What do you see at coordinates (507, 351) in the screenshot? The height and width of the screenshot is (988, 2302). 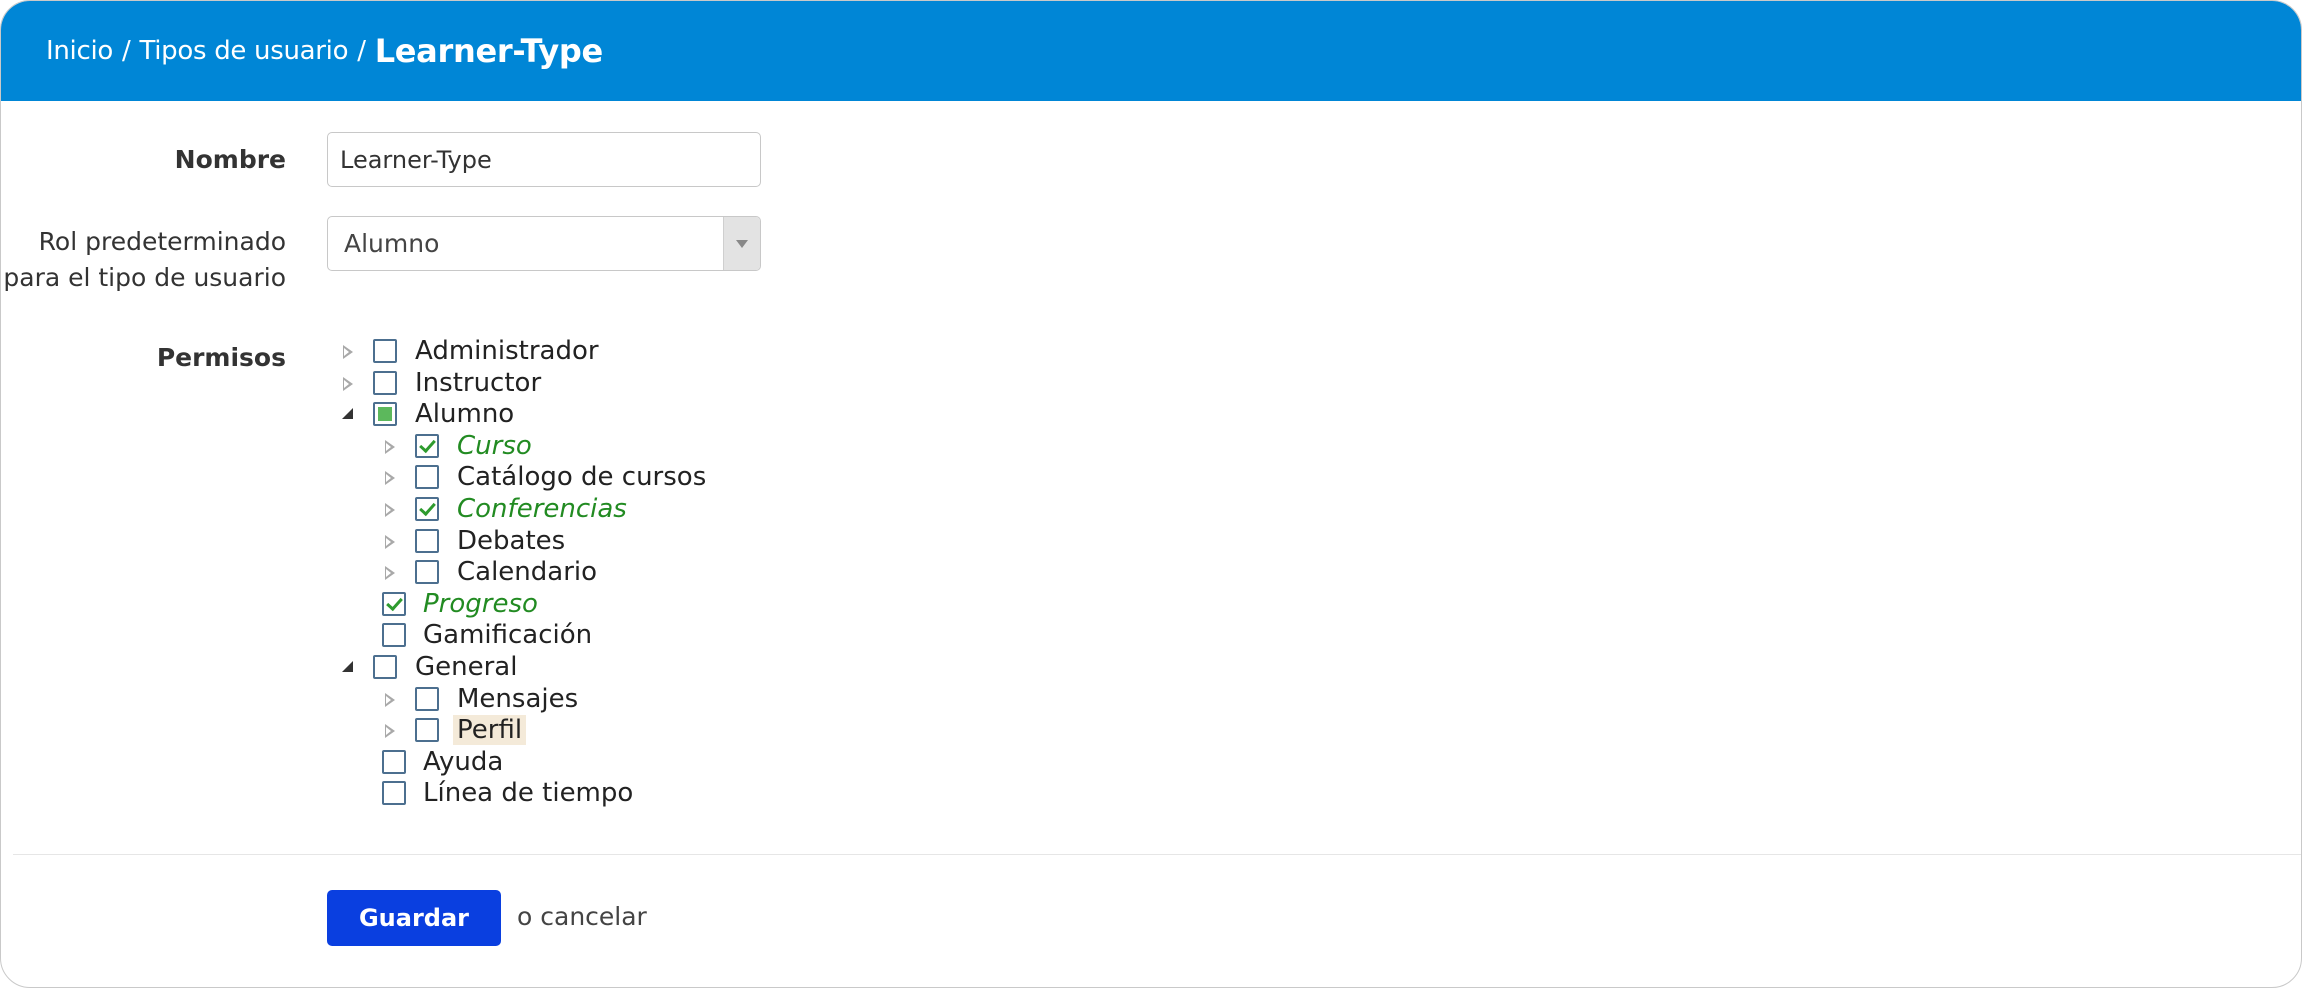 I see `permission-label: Administrador` at bounding box center [507, 351].